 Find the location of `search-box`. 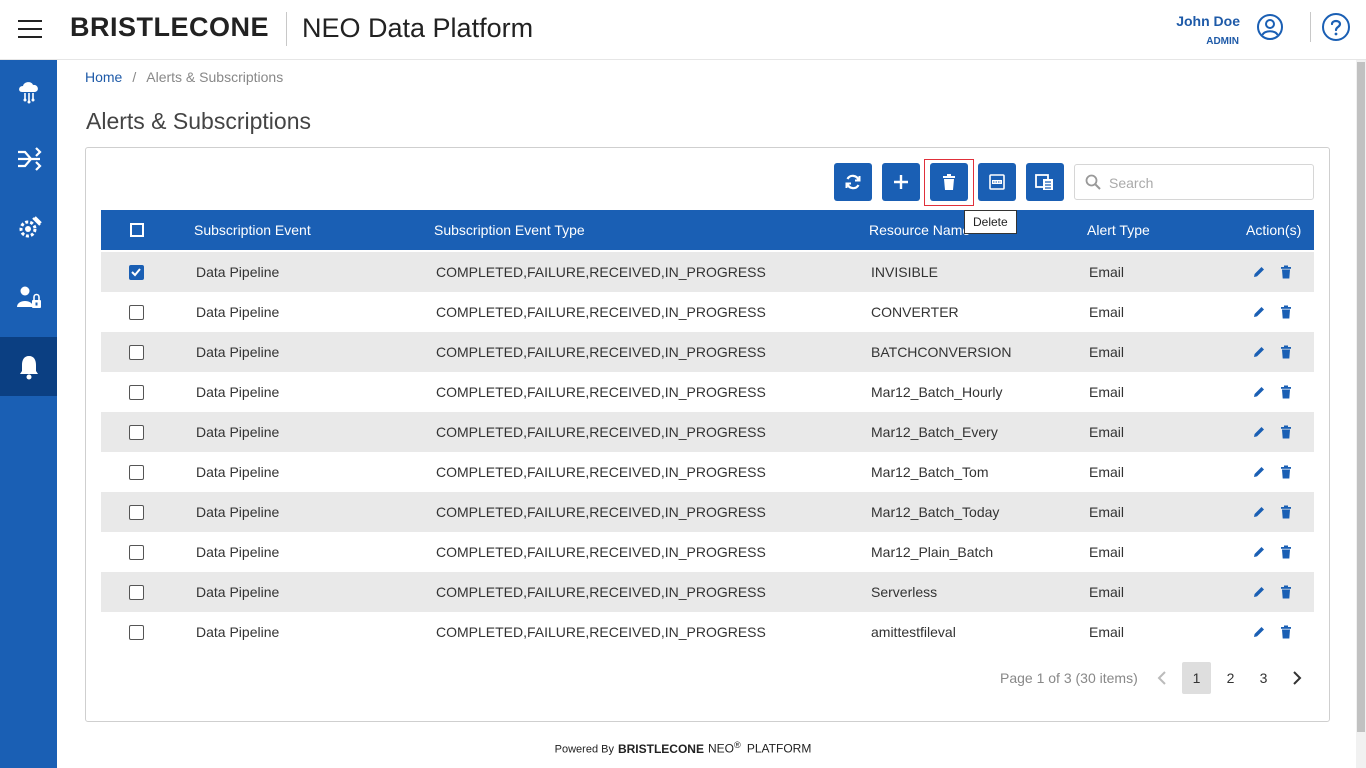

search-box is located at coordinates (1194, 182).